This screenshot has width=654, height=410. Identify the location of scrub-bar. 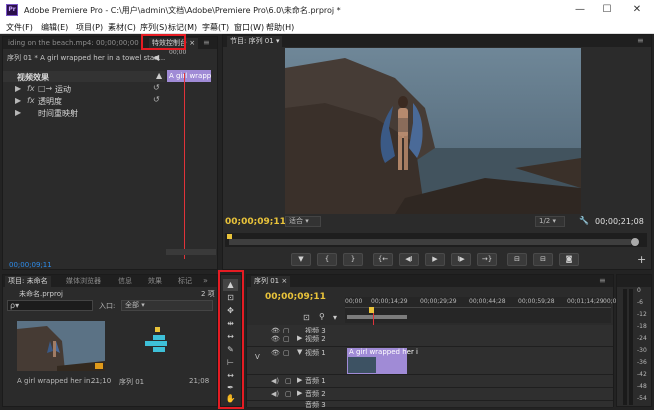
(436, 240).